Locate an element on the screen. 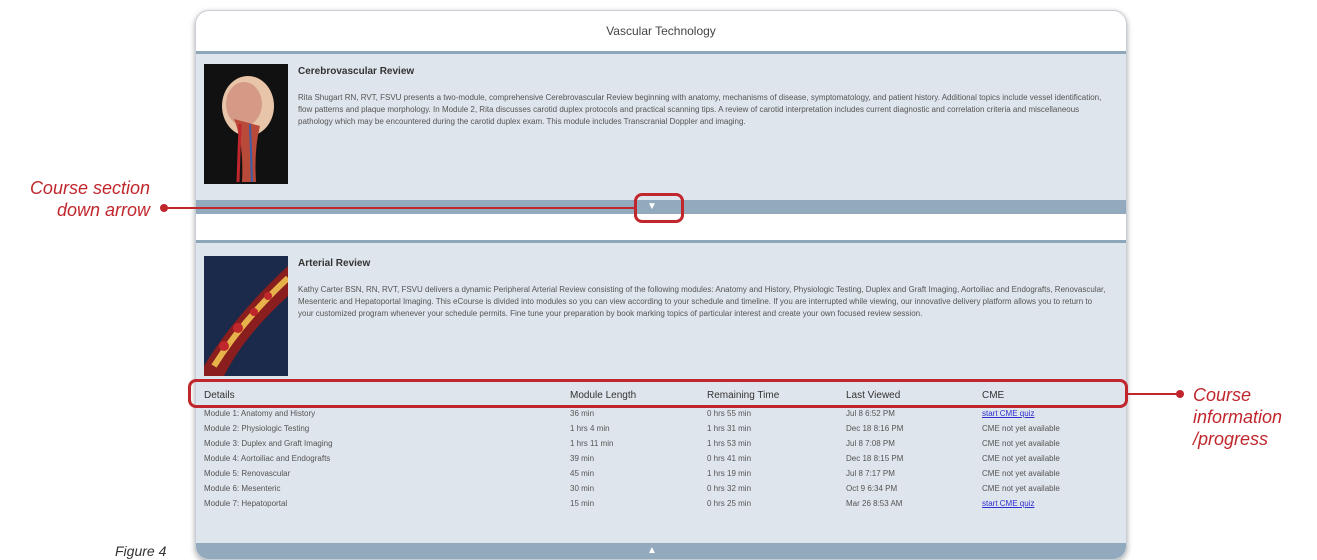  module-name: Module 6: Mesenteric is located at coordinates (242, 488).